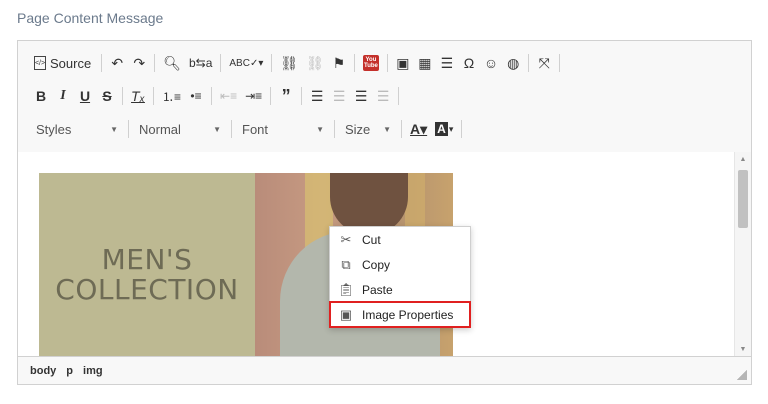 The width and height of the screenshot is (768, 404). I want to click on context-menu-label: Copy, so click(376, 264).